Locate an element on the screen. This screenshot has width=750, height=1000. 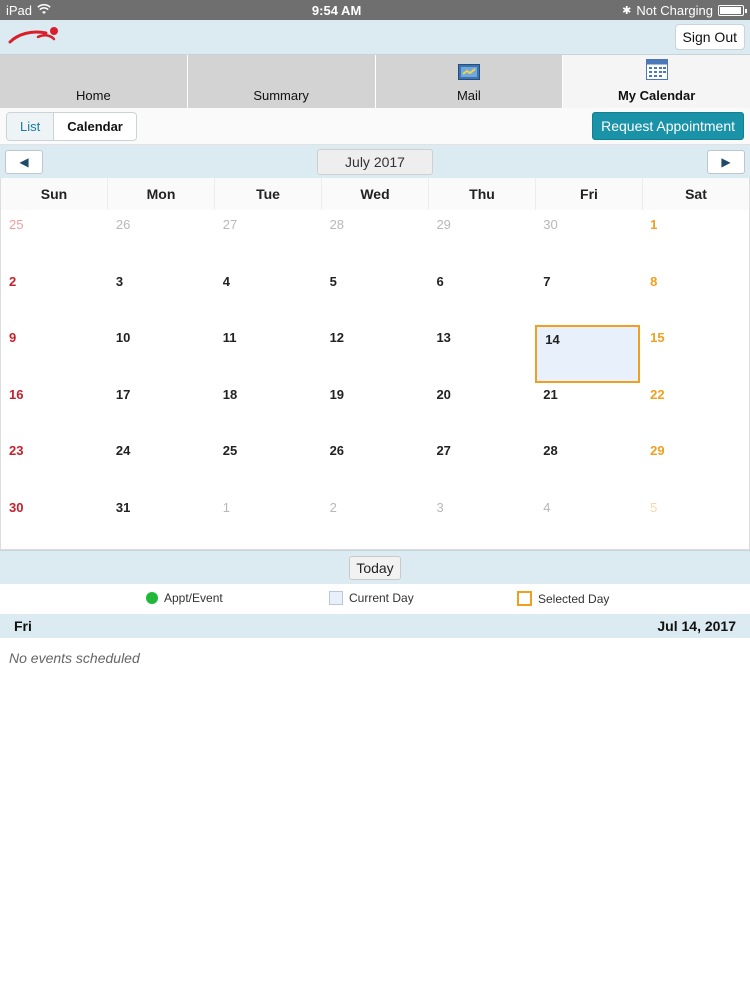
tab-mail: Mail is located at coordinates (469, 81).